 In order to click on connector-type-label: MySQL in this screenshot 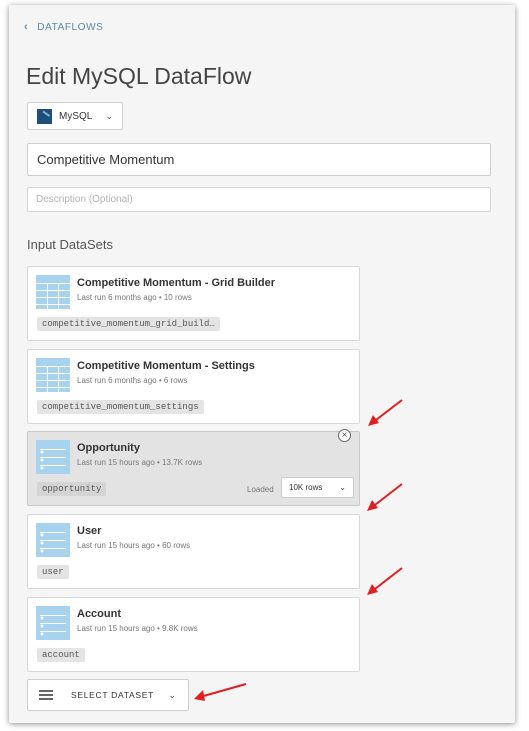, I will do `click(76, 116)`.